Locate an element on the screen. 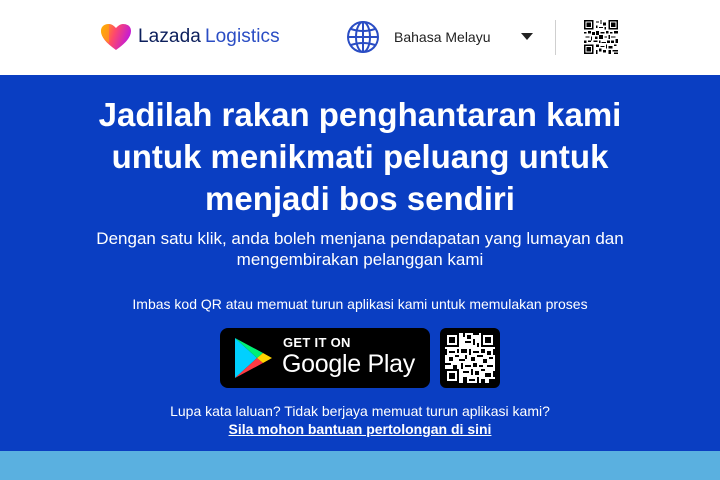 Image resolution: width=720 pixels, height=480 pixels. logo-text: Lazada Logistics is located at coordinates (209, 37).